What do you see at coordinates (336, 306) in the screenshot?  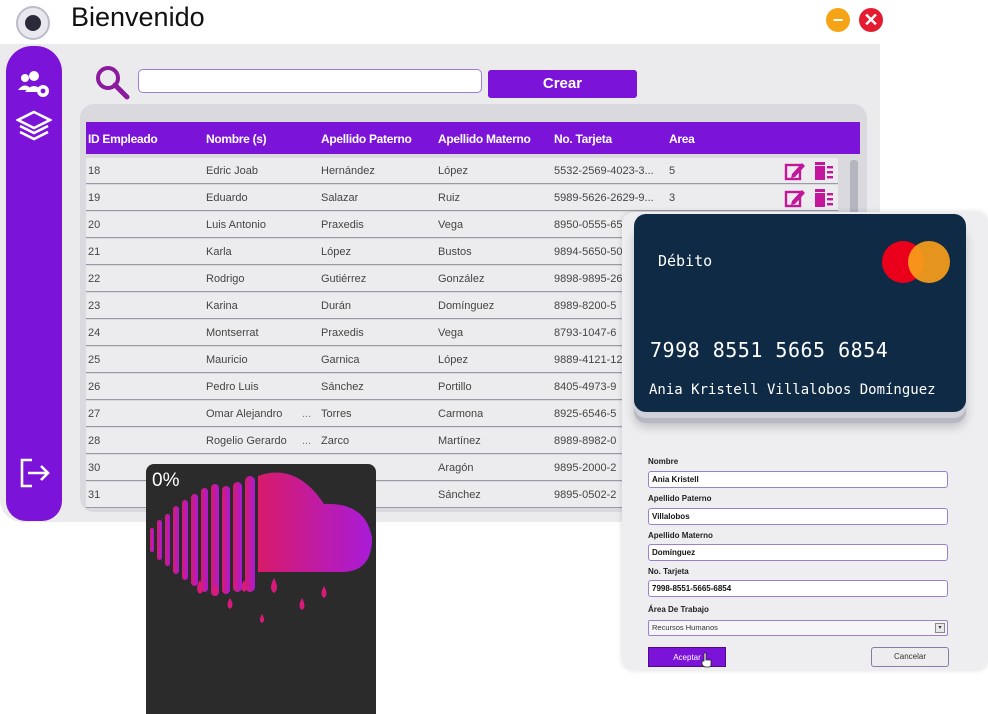 I see `table-cell-paterno: Durán` at bounding box center [336, 306].